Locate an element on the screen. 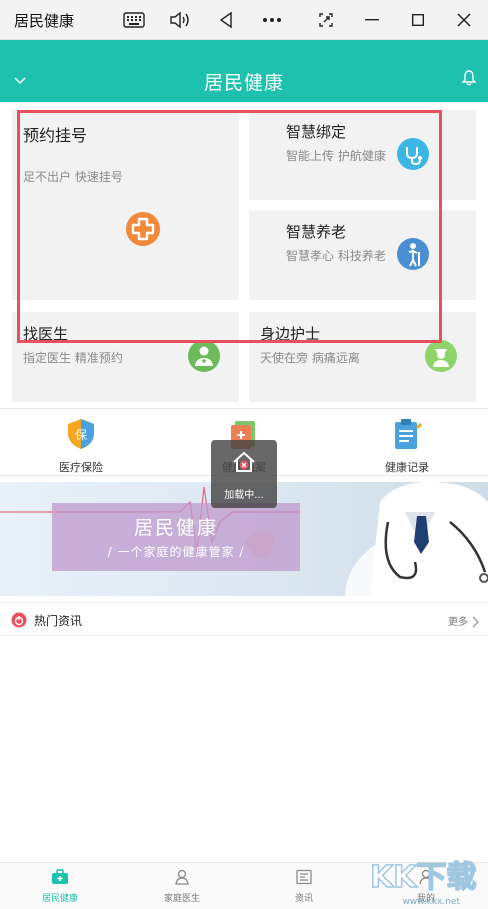 The image size is (488, 909). service-card-nurse: 身边护士 天使在旁 病痛远离 is located at coordinates (362, 357).